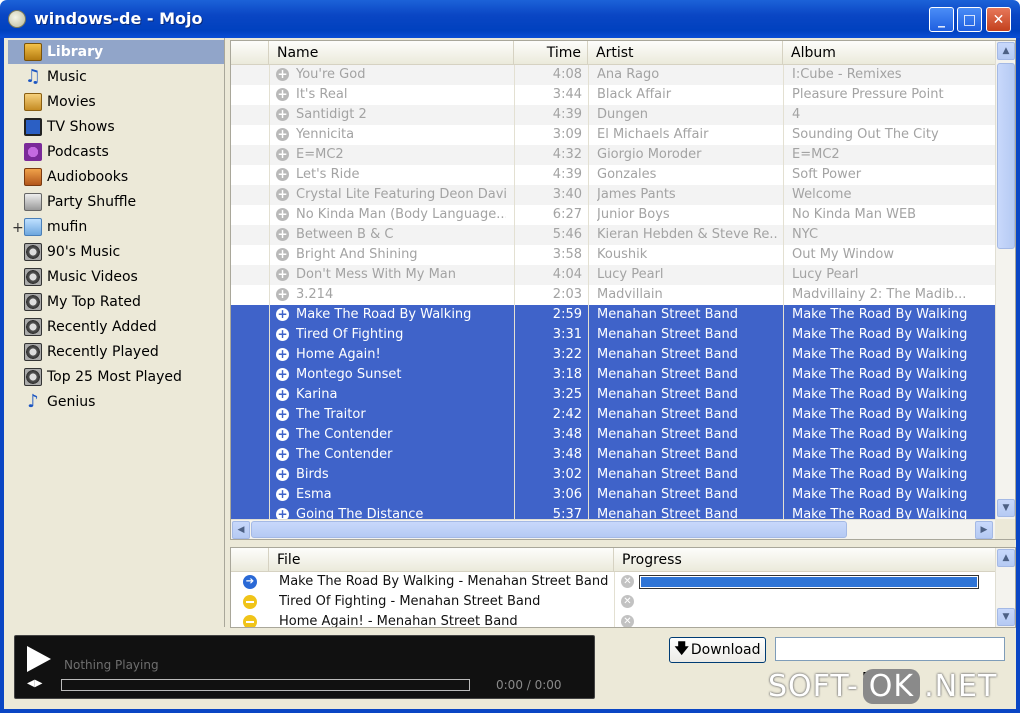  I want to click on sidebar-item: Recently Added, so click(116, 327).